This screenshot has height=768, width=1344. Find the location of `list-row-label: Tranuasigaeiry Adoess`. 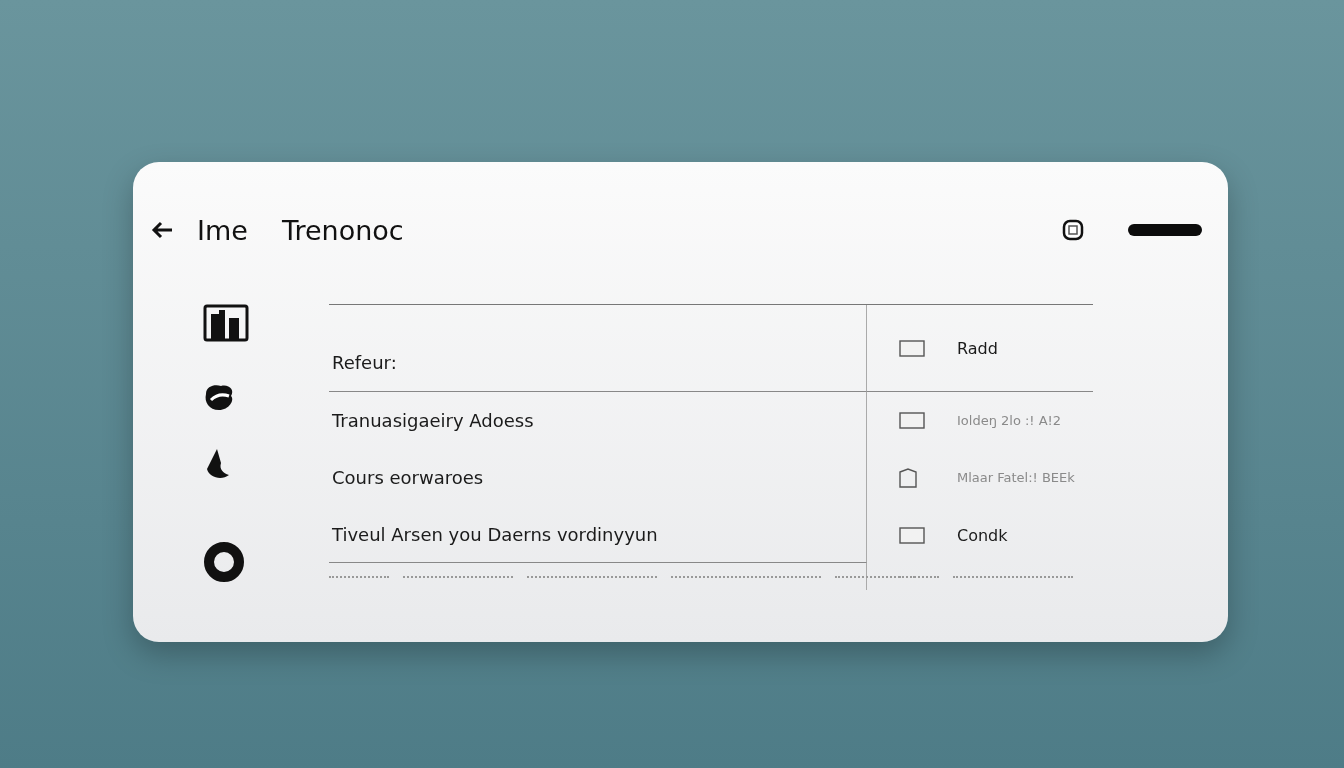

list-row-label: Tranuasigaeiry Adoess is located at coordinates (431, 420).